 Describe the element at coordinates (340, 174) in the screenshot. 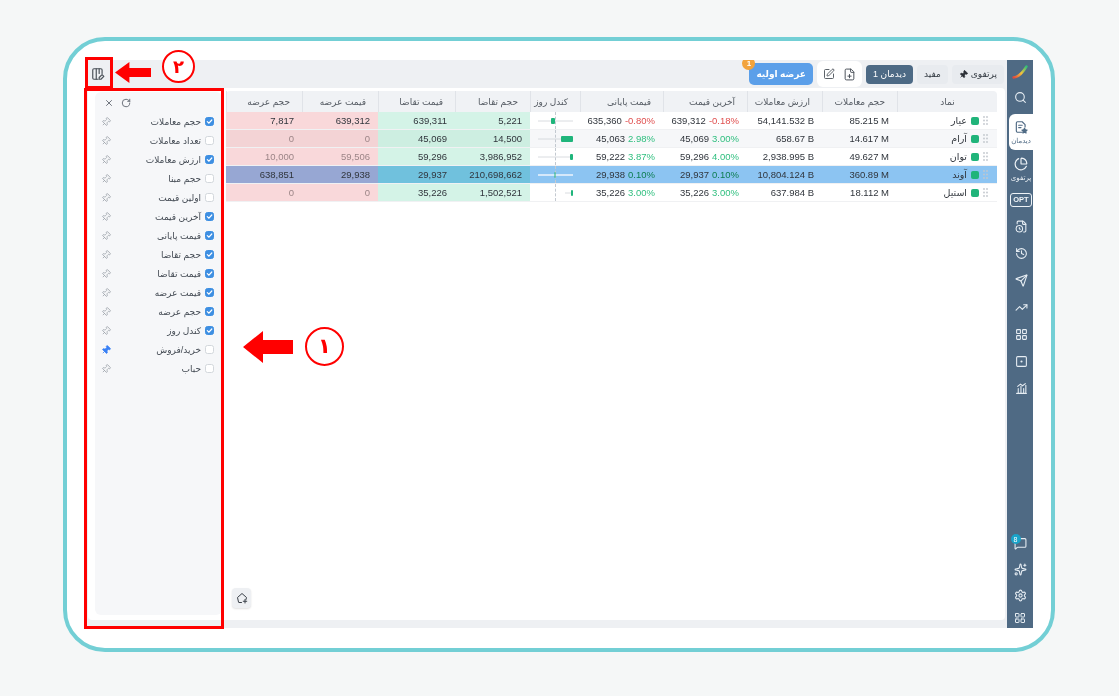

I see `table-cell: 29,938` at that location.